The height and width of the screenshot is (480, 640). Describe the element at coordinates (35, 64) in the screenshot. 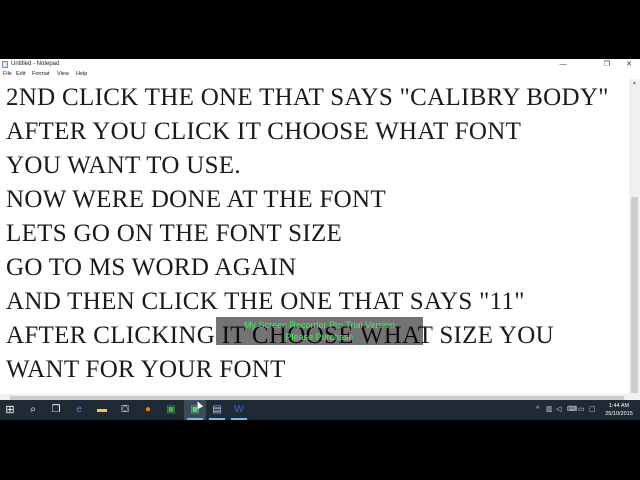

I see `window-title: Untitled - Notepad` at that location.